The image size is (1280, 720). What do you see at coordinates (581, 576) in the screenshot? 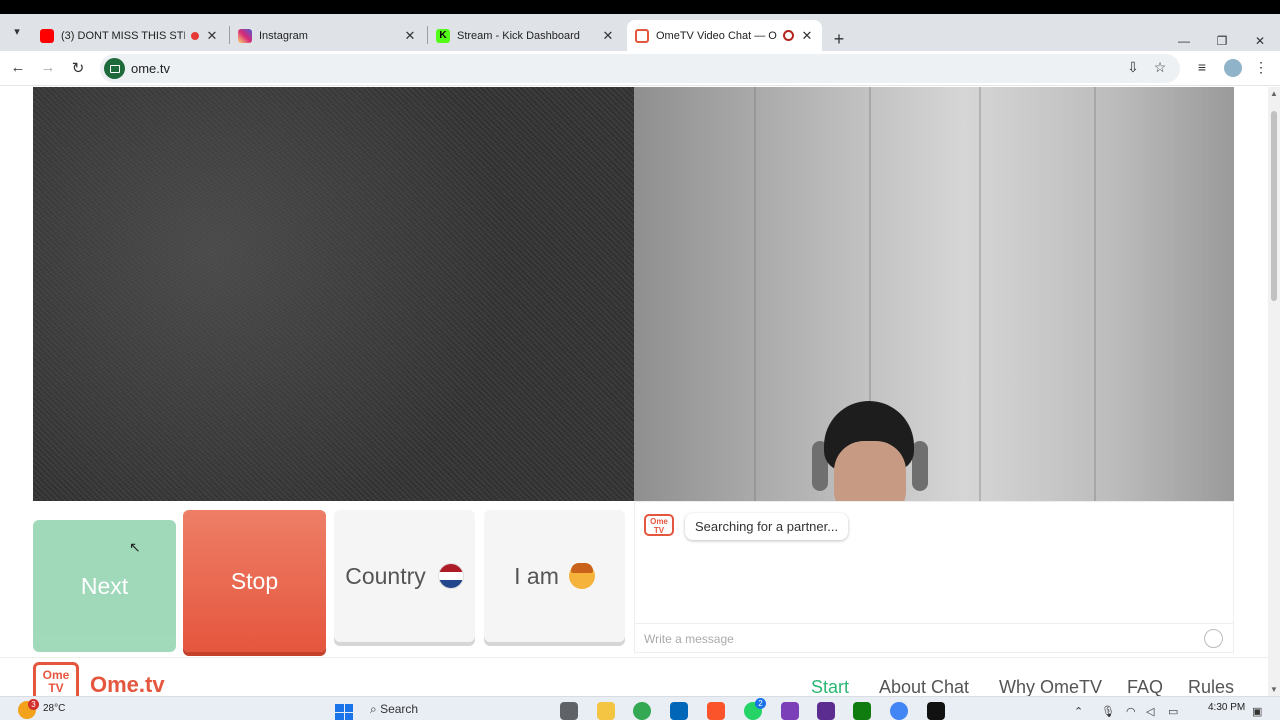
I see `boy-emoji-icon` at bounding box center [581, 576].